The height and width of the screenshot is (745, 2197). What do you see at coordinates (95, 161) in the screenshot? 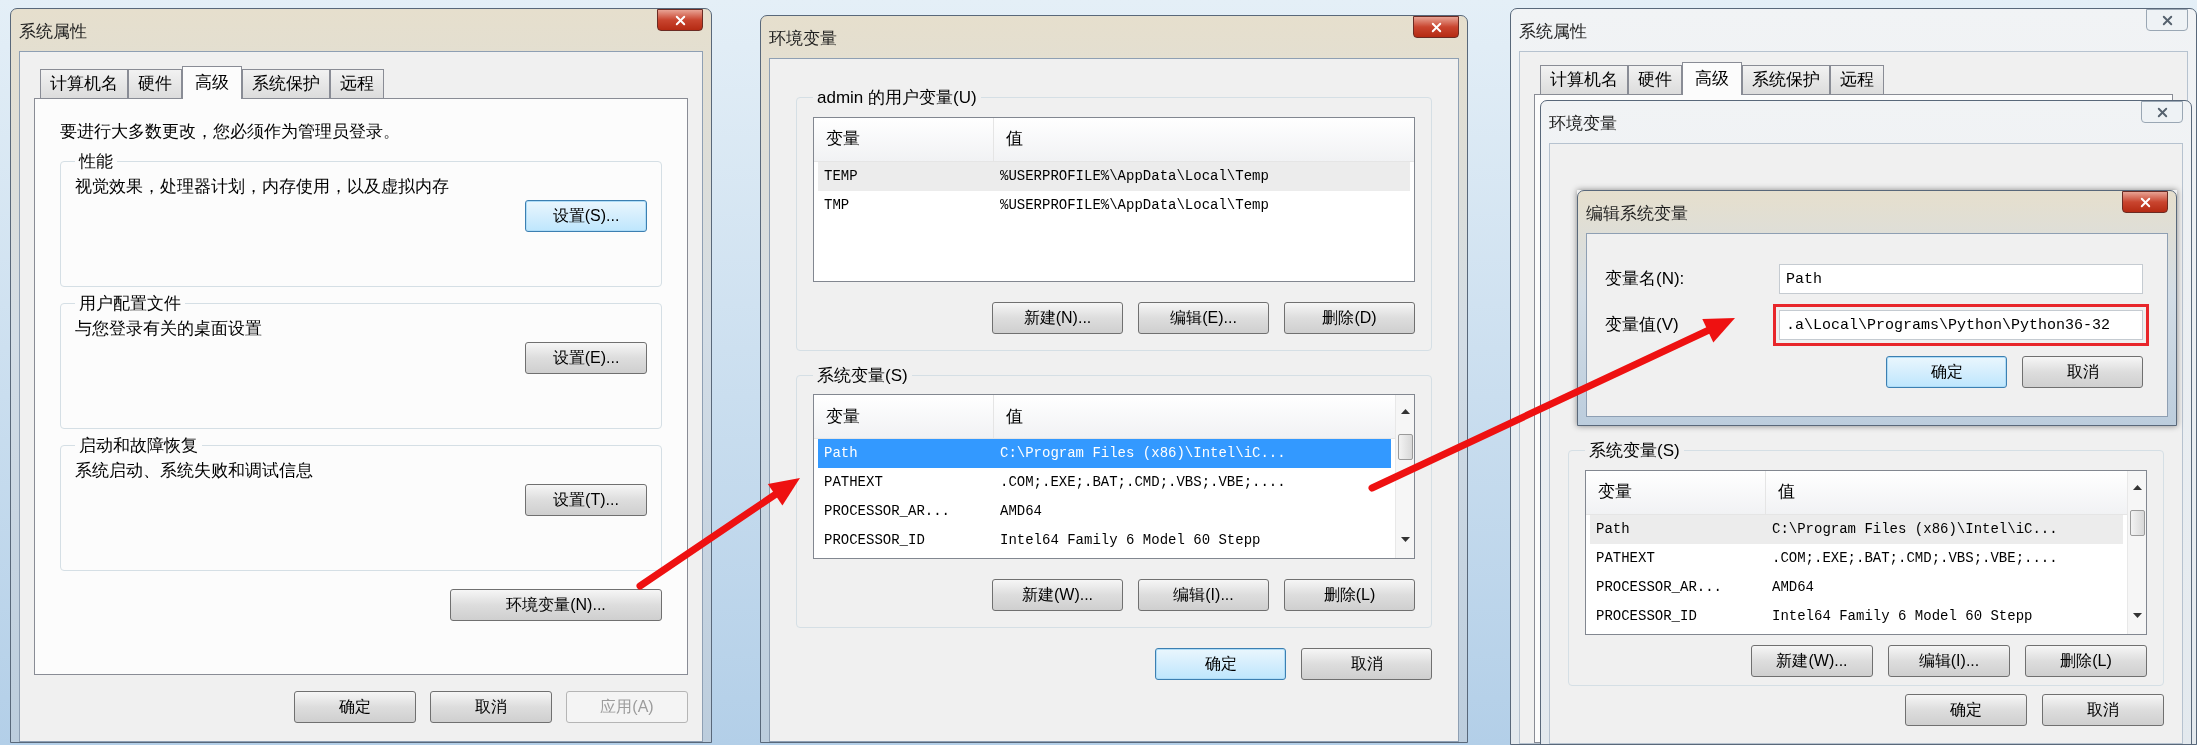
I see `group-title: 性能` at bounding box center [95, 161].